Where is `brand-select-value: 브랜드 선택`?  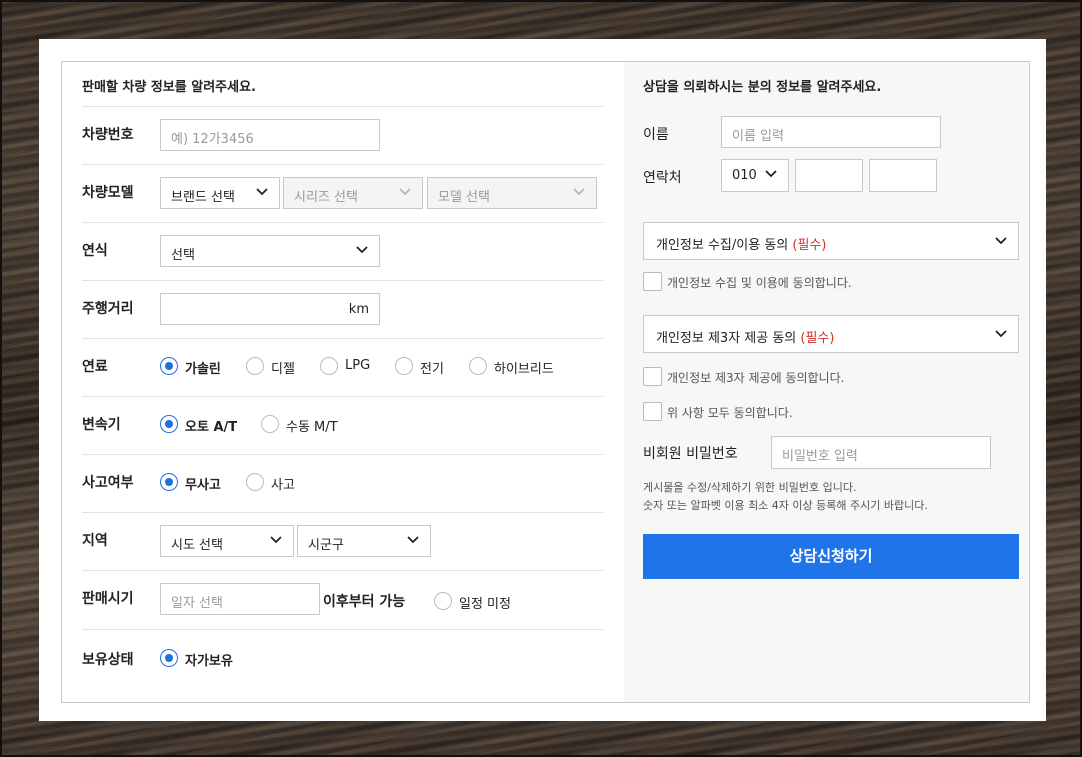
brand-select-value: 브랜드 선택 is located at coordinates (203, 197).